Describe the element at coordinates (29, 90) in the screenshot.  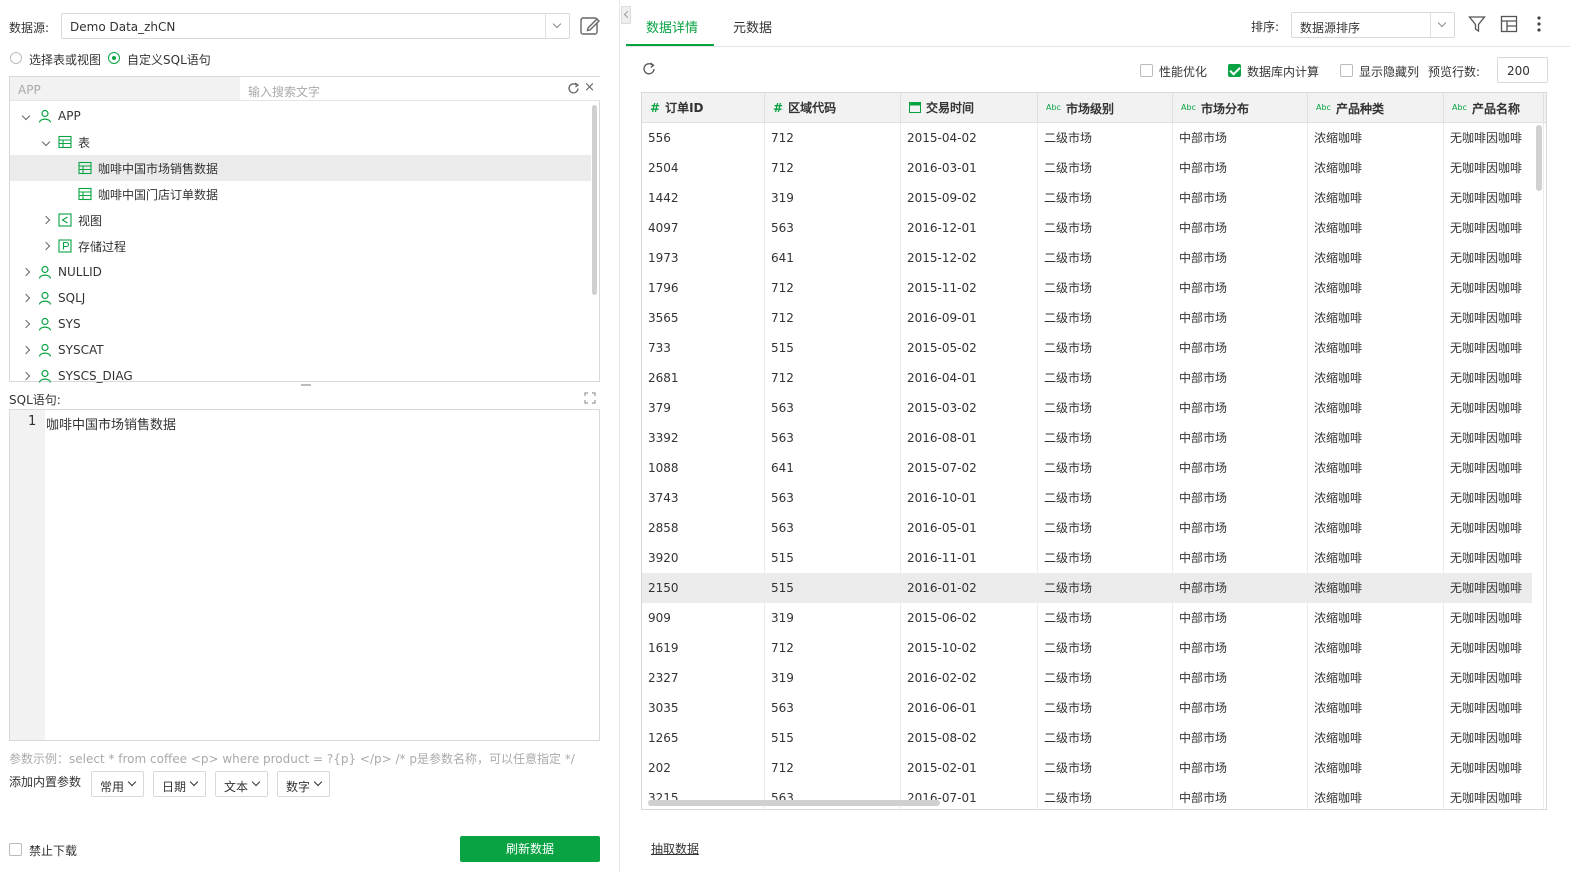
I see `schema-filter: APP` at that location.